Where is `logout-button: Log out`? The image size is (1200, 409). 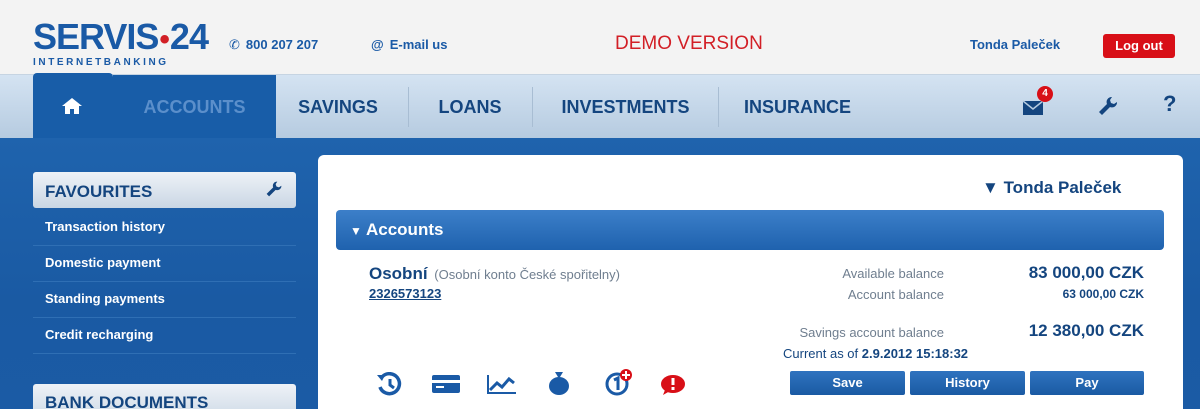
logout-button: Log out is located at coordinates (1139, 46).